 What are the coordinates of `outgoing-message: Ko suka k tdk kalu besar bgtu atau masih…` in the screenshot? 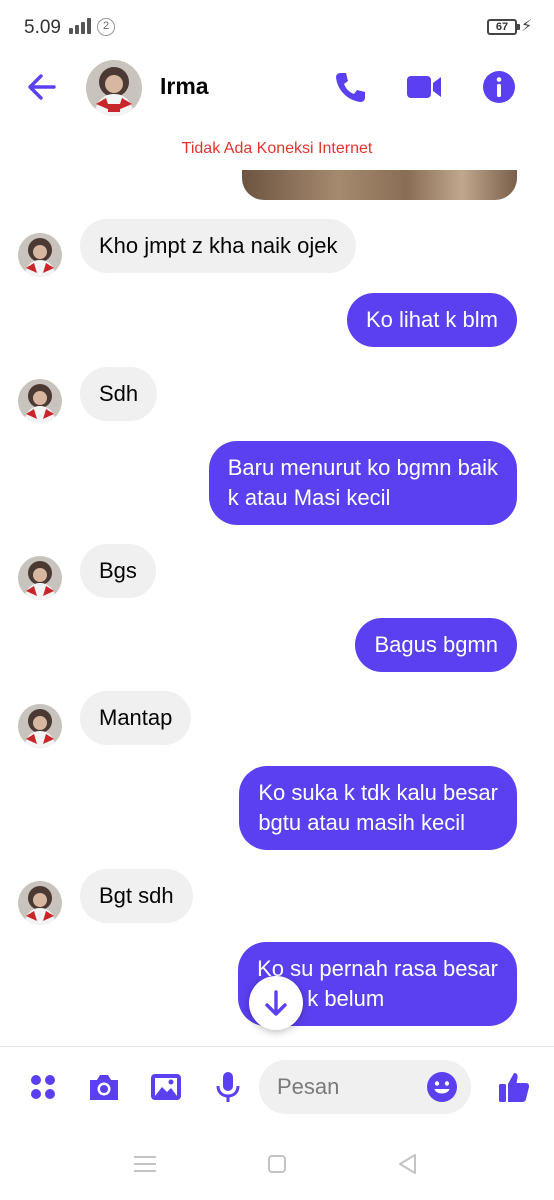 It's located at (378, 808).